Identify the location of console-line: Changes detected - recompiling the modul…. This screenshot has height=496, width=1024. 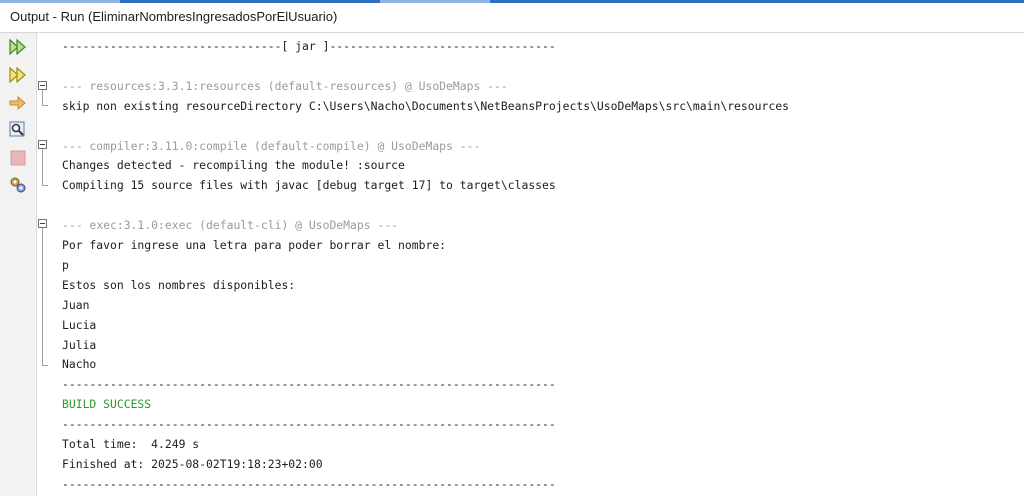
(233, 165).